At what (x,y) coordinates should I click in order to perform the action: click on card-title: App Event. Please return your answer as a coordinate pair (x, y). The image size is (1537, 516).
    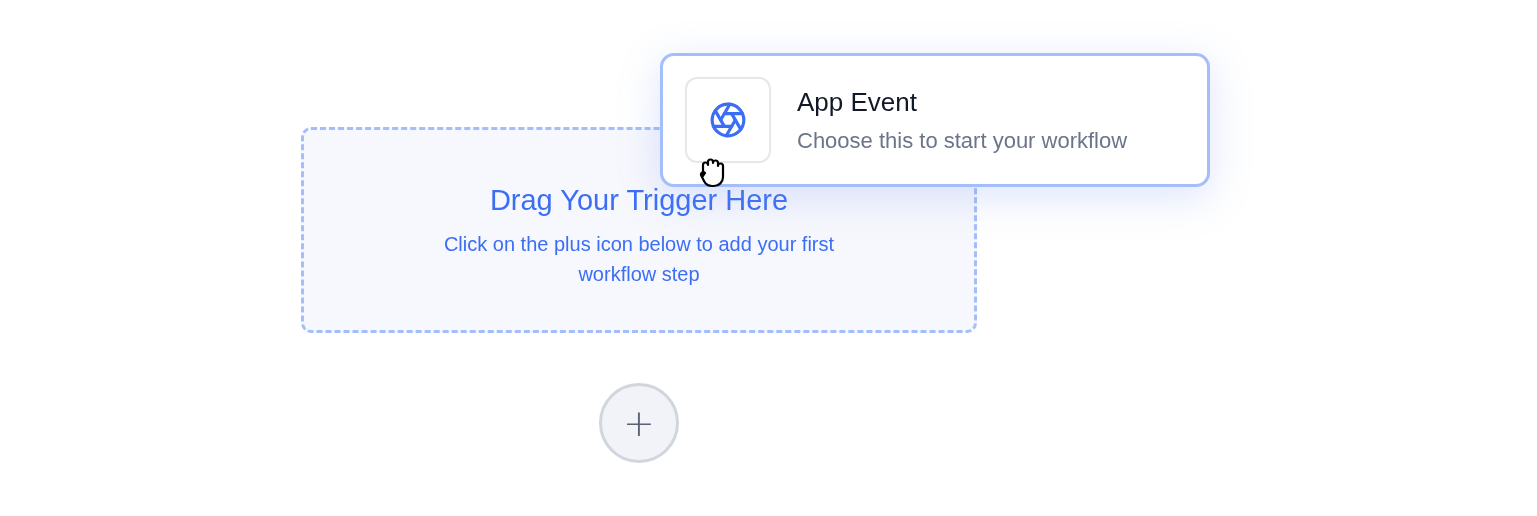
    Looking at the image, I should click on (857, 102).